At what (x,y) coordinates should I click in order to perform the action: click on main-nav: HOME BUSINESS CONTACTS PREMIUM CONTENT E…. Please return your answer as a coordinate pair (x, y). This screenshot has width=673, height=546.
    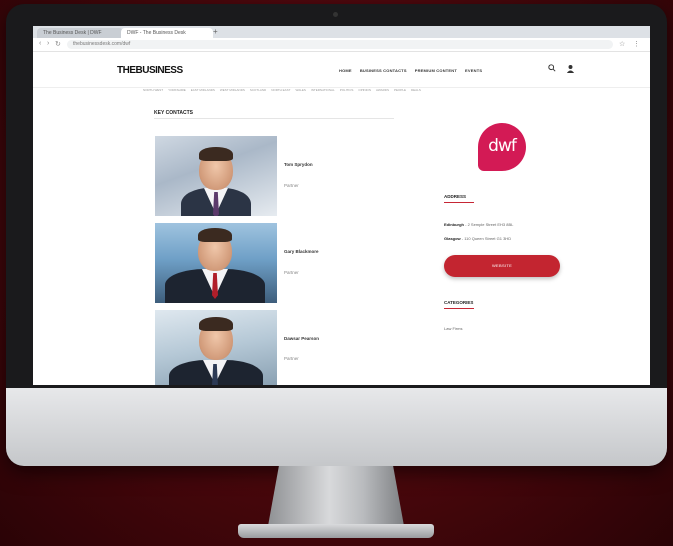
    Looking at the image, I should click on (410, 70).